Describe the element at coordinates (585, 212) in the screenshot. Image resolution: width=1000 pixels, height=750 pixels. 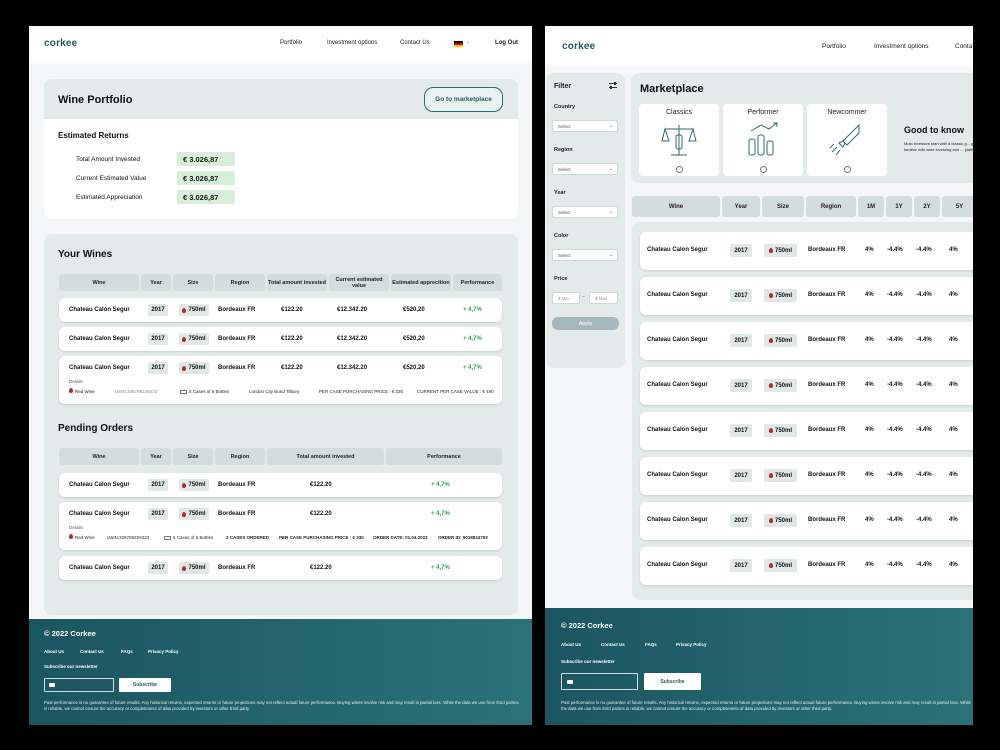
I see `year-select: Select ⌄` at that location.